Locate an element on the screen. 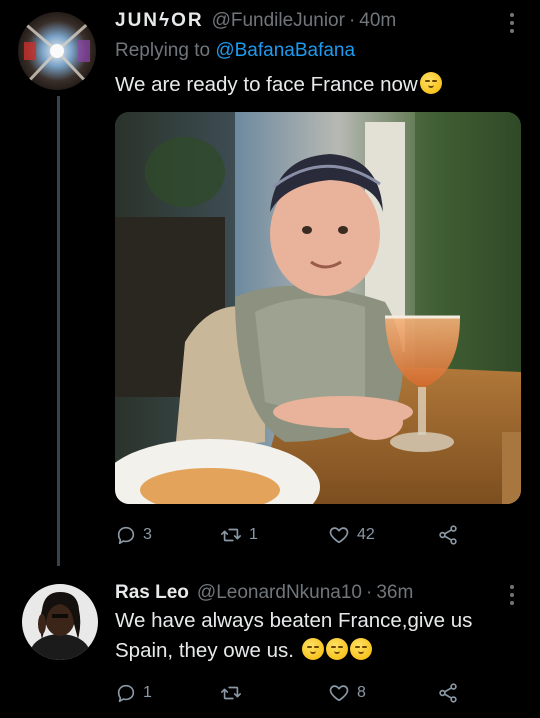 The image size is (540, 718). reply-button: 3 is located at coordinates (133, 535).